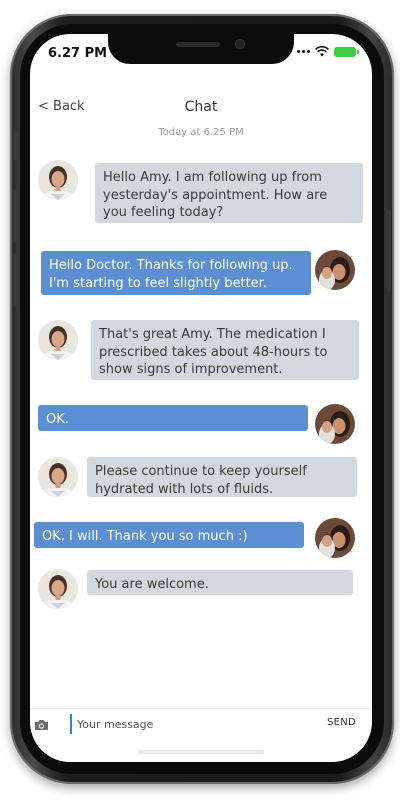  Describe the element at coordinates (240, 44) in the screenshot. I see `front-camera` at that location.